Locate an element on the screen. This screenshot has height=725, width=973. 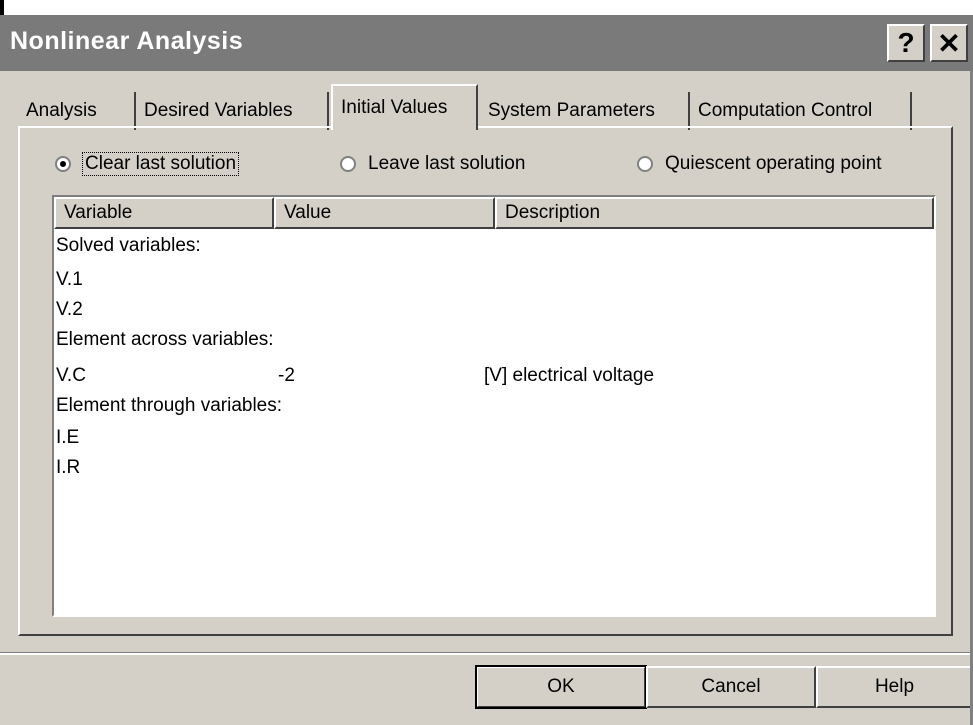
radio-dot is located at coordinates (63, 164).